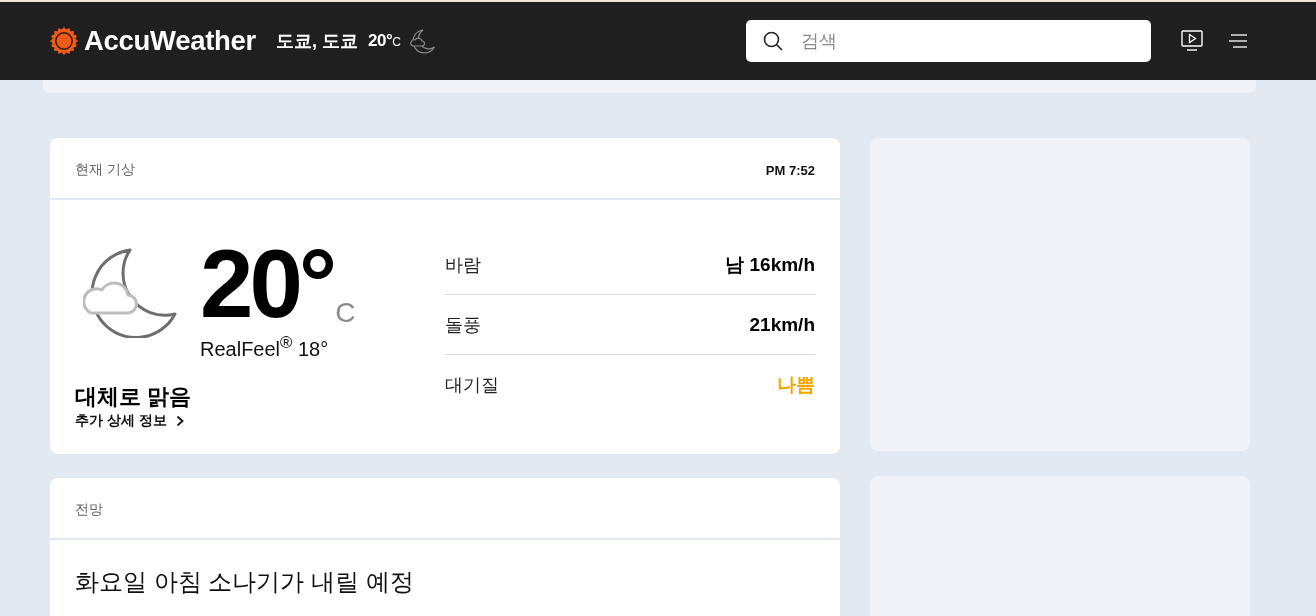 This screenshot has width=1316, height=616. I want to click on detail-value: 나쁨, so click(796, 384).